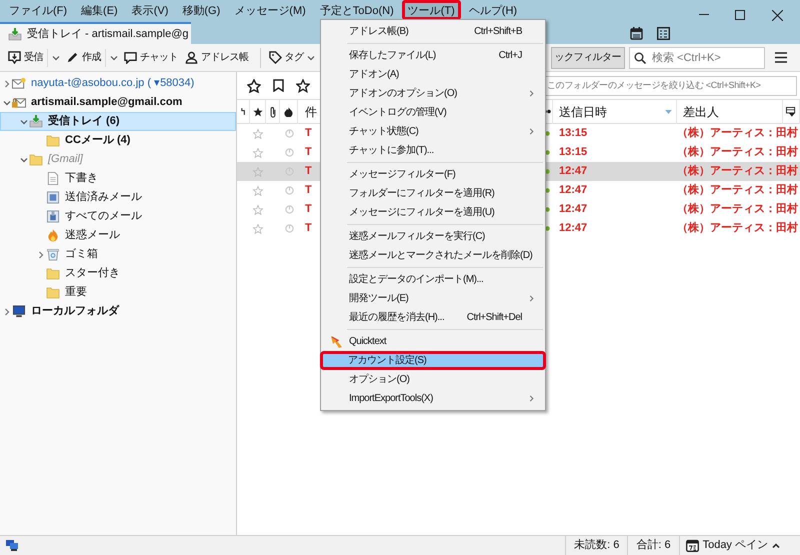 The width and height of the screenshot is (800, 555). What do you see at coordinates (596, 545) in the screenshot?
I see `unread-count: 未読数: 6` at bounding box center [596, 545].